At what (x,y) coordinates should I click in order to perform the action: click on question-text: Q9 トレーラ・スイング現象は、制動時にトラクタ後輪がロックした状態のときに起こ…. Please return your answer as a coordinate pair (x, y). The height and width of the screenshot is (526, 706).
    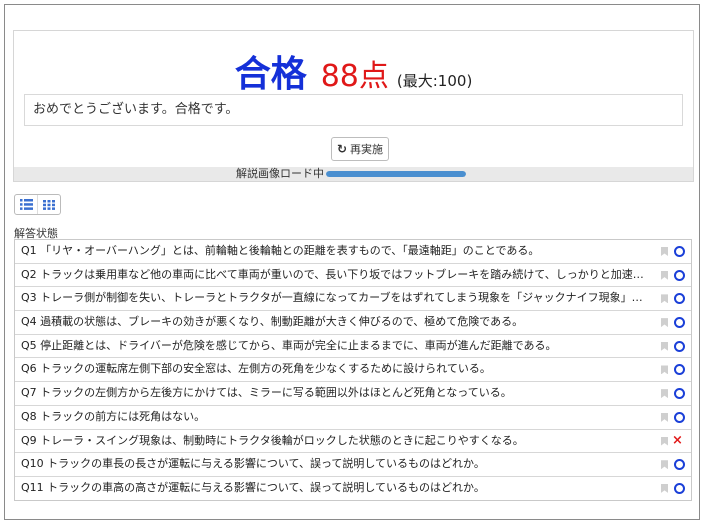
    Looking at the image, I should click on (272, 440).